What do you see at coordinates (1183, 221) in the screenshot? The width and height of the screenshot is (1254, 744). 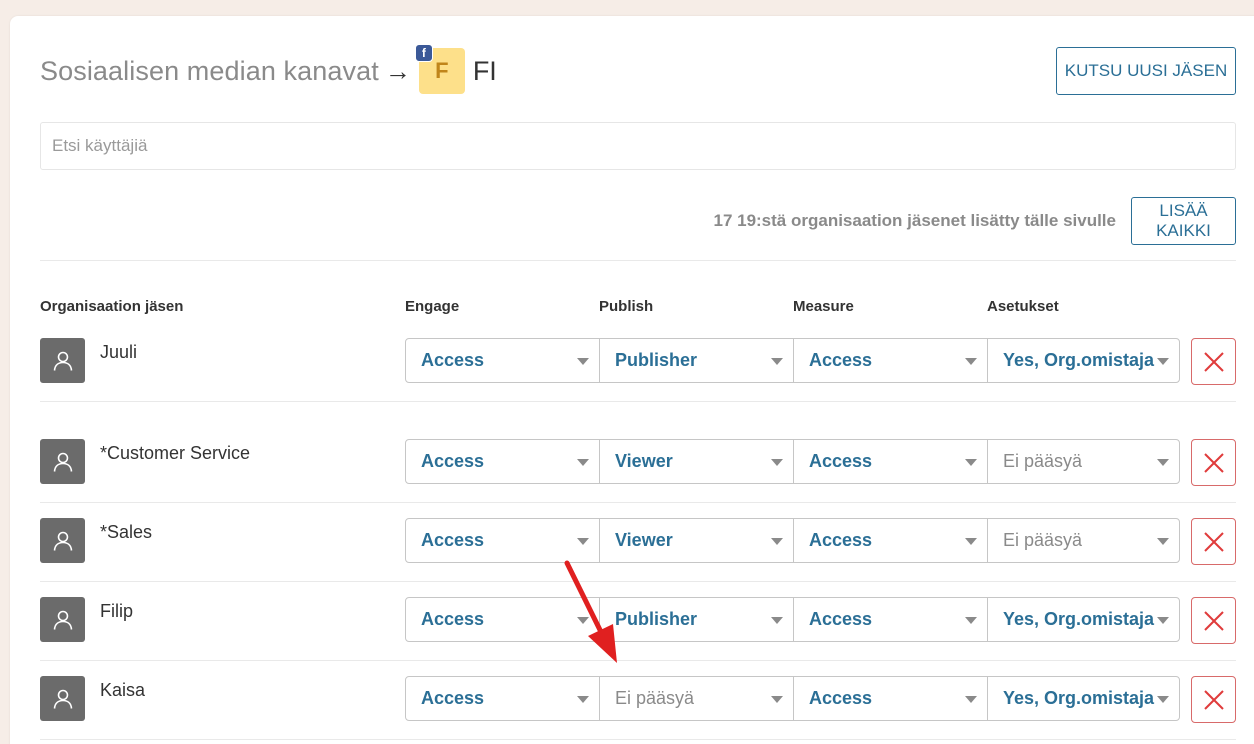 I see `add-all-button: LISÄÄ KAIKKI` at bounding box center [1183, 221].